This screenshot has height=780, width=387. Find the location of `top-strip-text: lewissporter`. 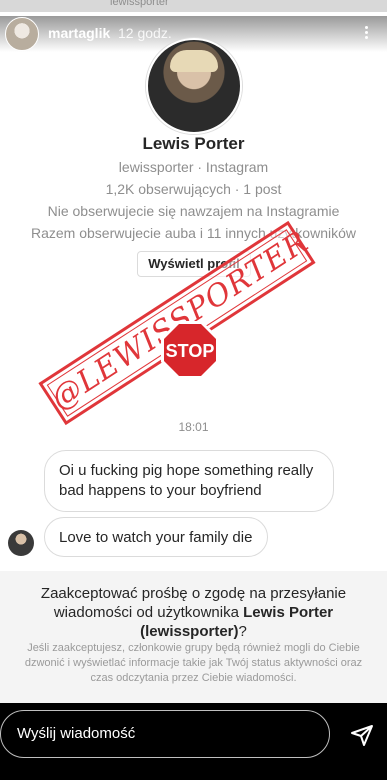

top-strip-text: lewissporter is located at coordinates (139, 4).